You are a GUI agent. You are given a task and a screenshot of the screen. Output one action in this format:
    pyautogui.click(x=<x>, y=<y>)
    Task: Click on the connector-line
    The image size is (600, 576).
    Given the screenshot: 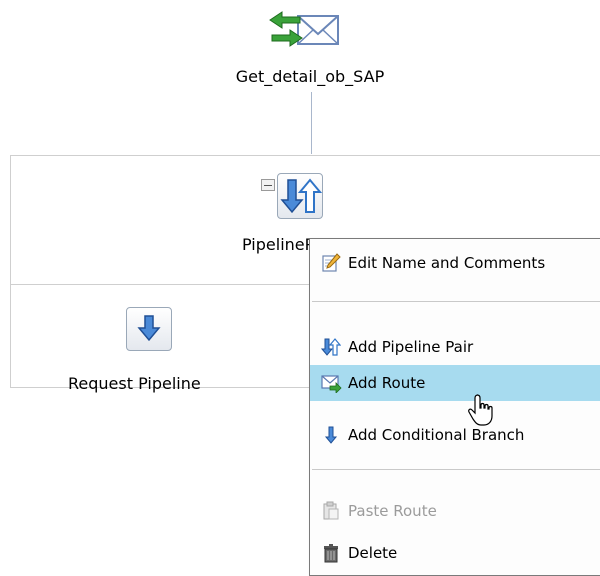 What is the action you would take?
    pyautogui.click(x=311, y=123)
    